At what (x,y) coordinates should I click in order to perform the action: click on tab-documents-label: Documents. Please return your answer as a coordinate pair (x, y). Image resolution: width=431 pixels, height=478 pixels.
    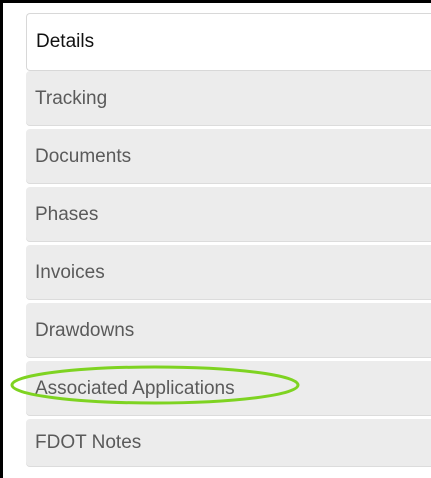
    Looking at the image, I should click on (83, 156).